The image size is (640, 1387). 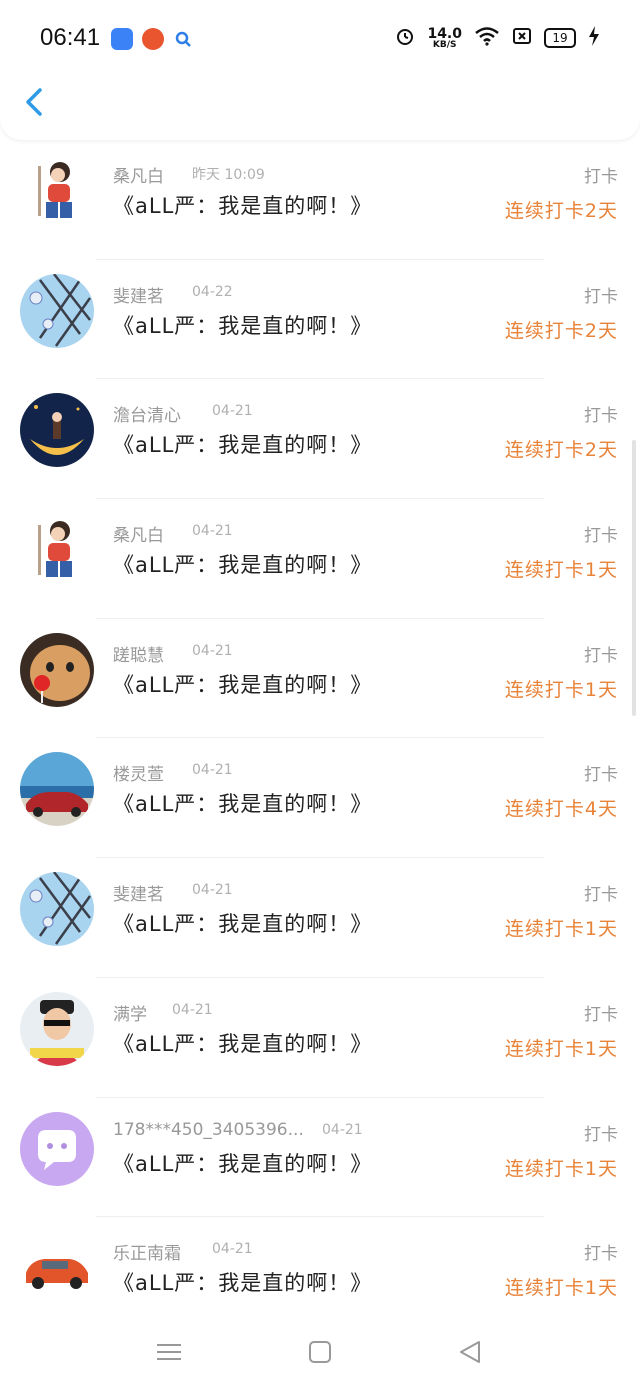 I want to click on sim-icon, so click(x=522, y=38).